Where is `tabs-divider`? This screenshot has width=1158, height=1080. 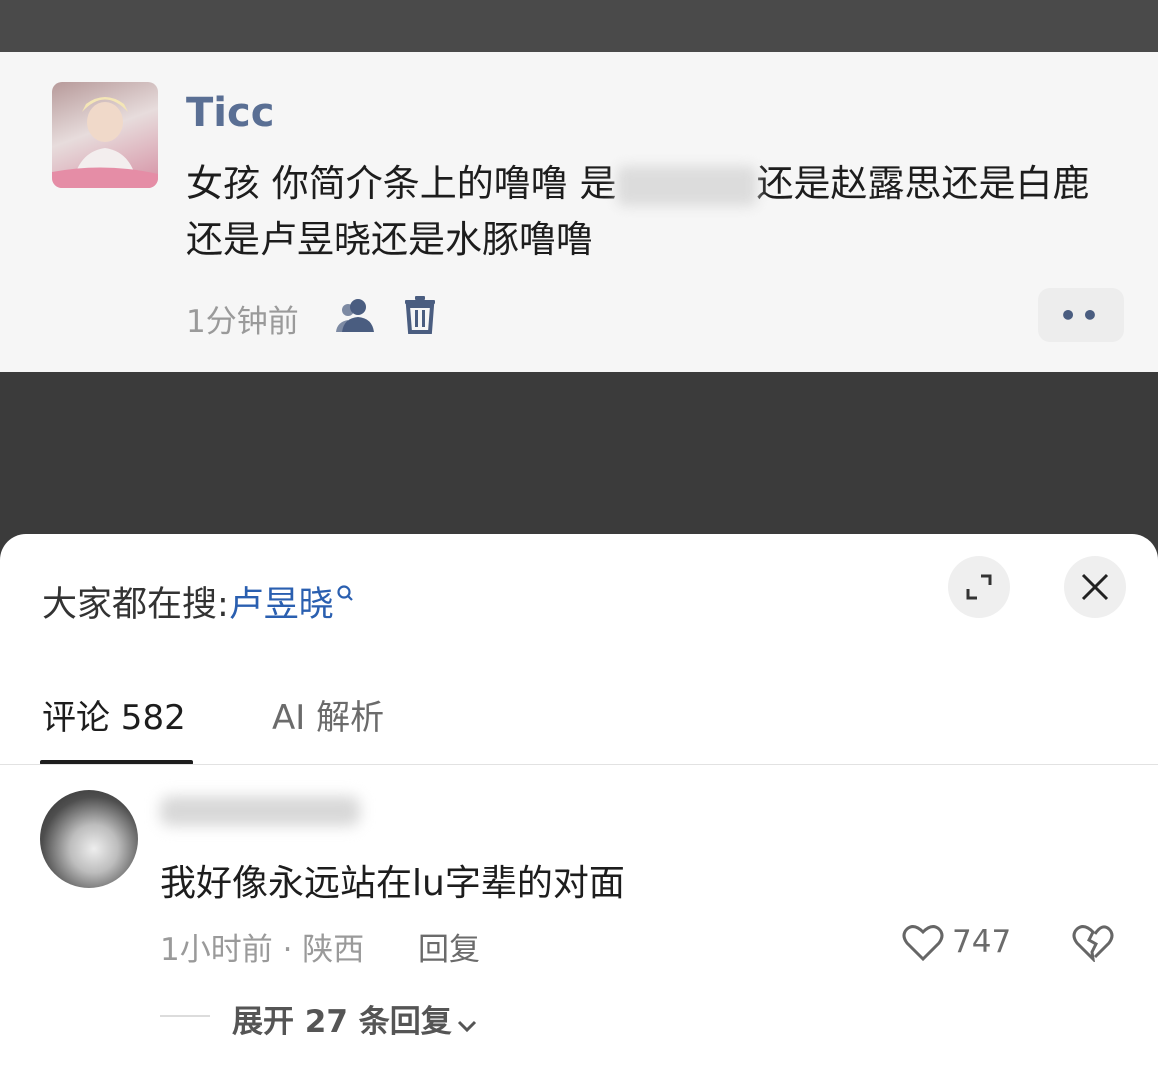
tabs-divider is located at coordinates (579, 764).